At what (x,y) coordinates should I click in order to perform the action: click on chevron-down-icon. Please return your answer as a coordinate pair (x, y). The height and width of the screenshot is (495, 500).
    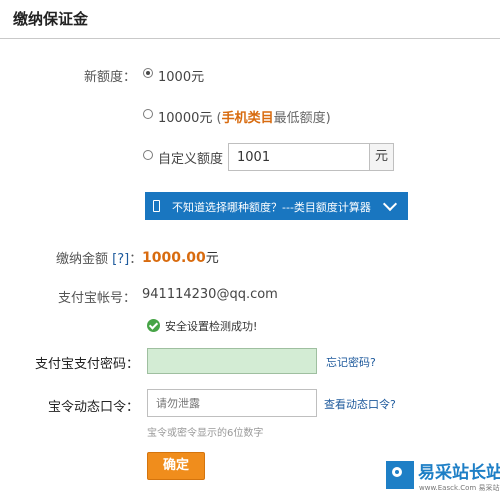
    Looking at the image, I should click on (390, 204).